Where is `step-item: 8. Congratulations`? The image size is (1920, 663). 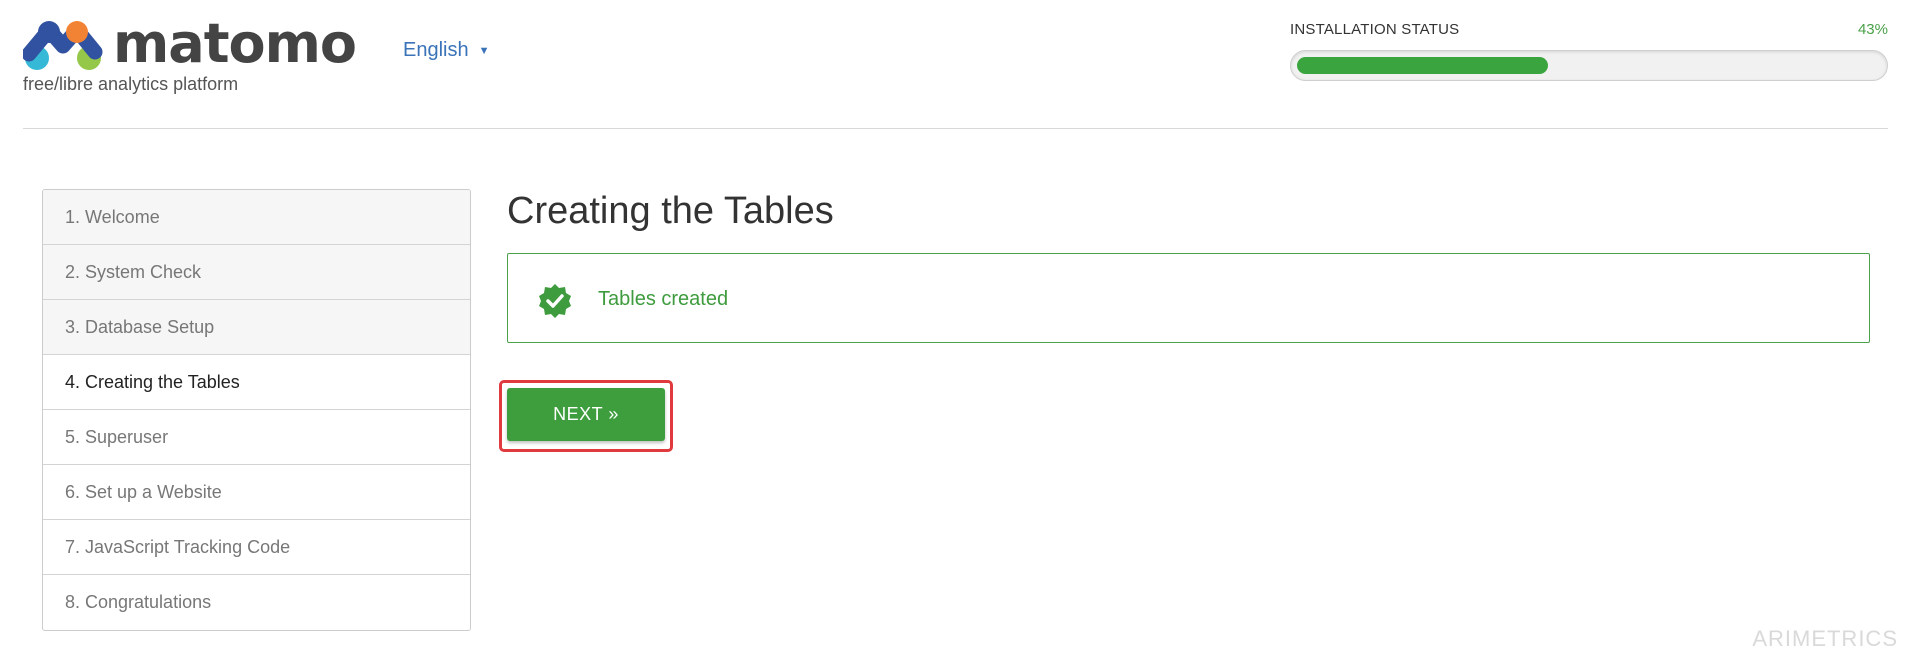 step-item: 8. Congratulations is located at coordinates (138, 602).